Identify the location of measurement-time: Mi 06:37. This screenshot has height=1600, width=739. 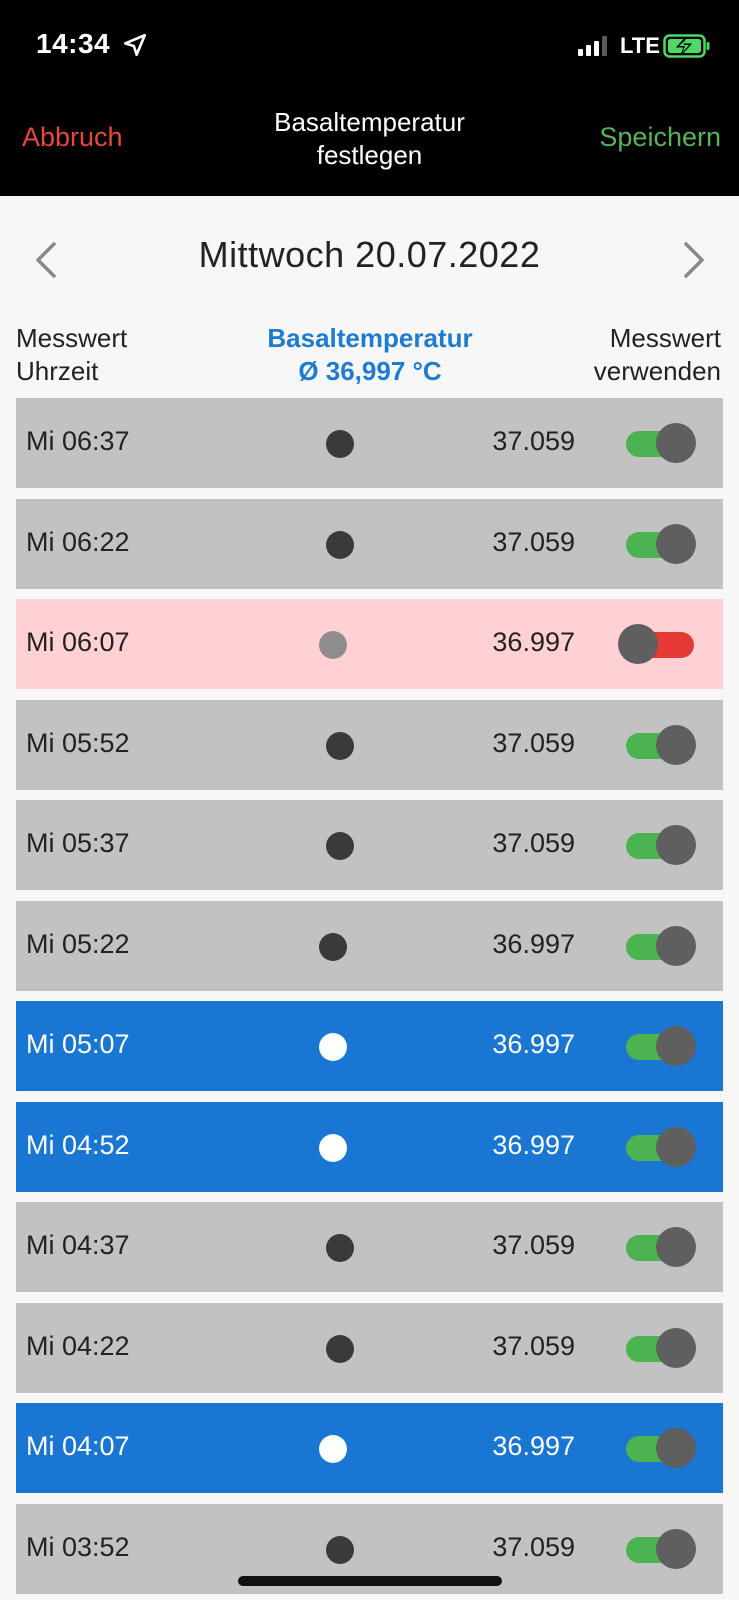
(78, 441).